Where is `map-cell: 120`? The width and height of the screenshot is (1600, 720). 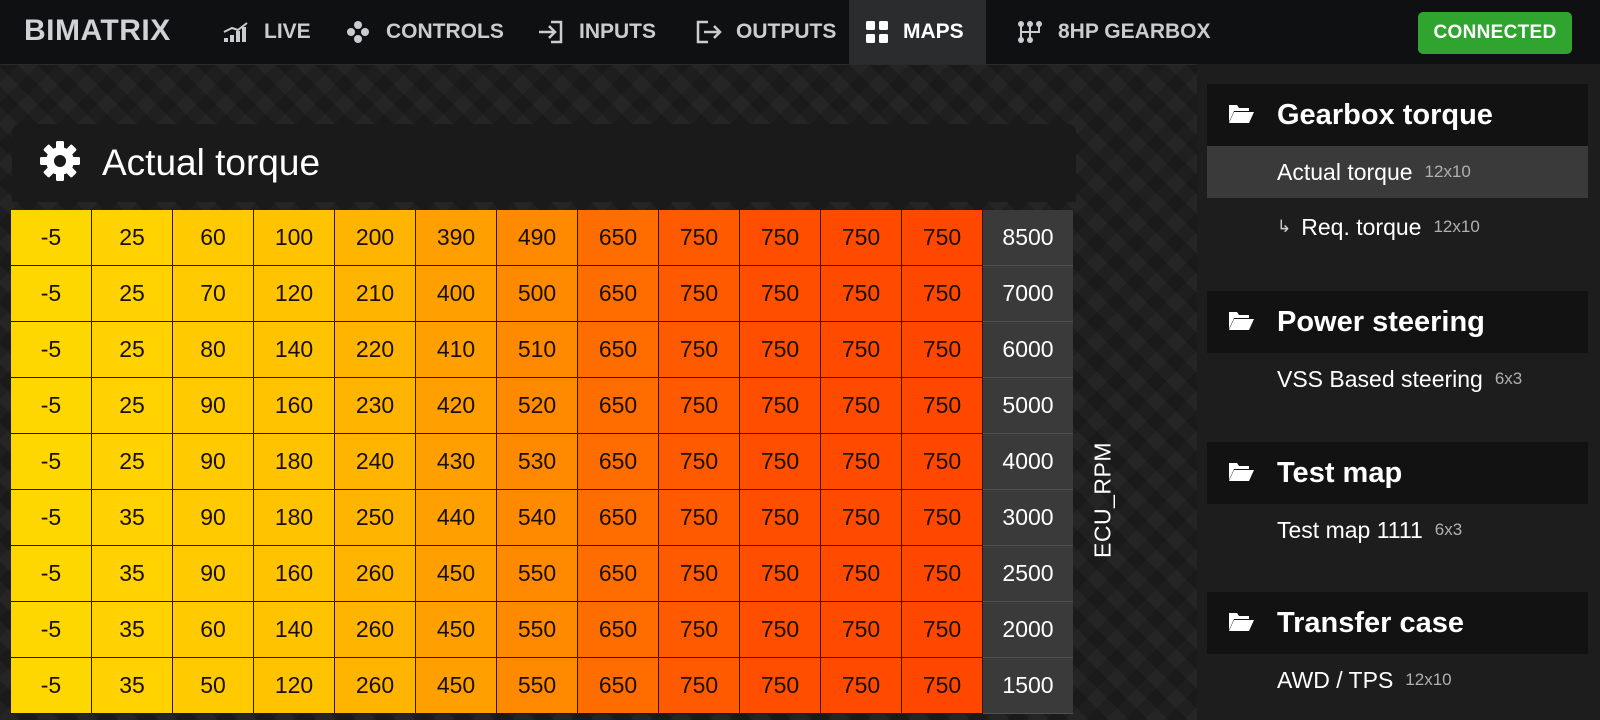 map-cell: 120 is located at coordinates (294, 294).